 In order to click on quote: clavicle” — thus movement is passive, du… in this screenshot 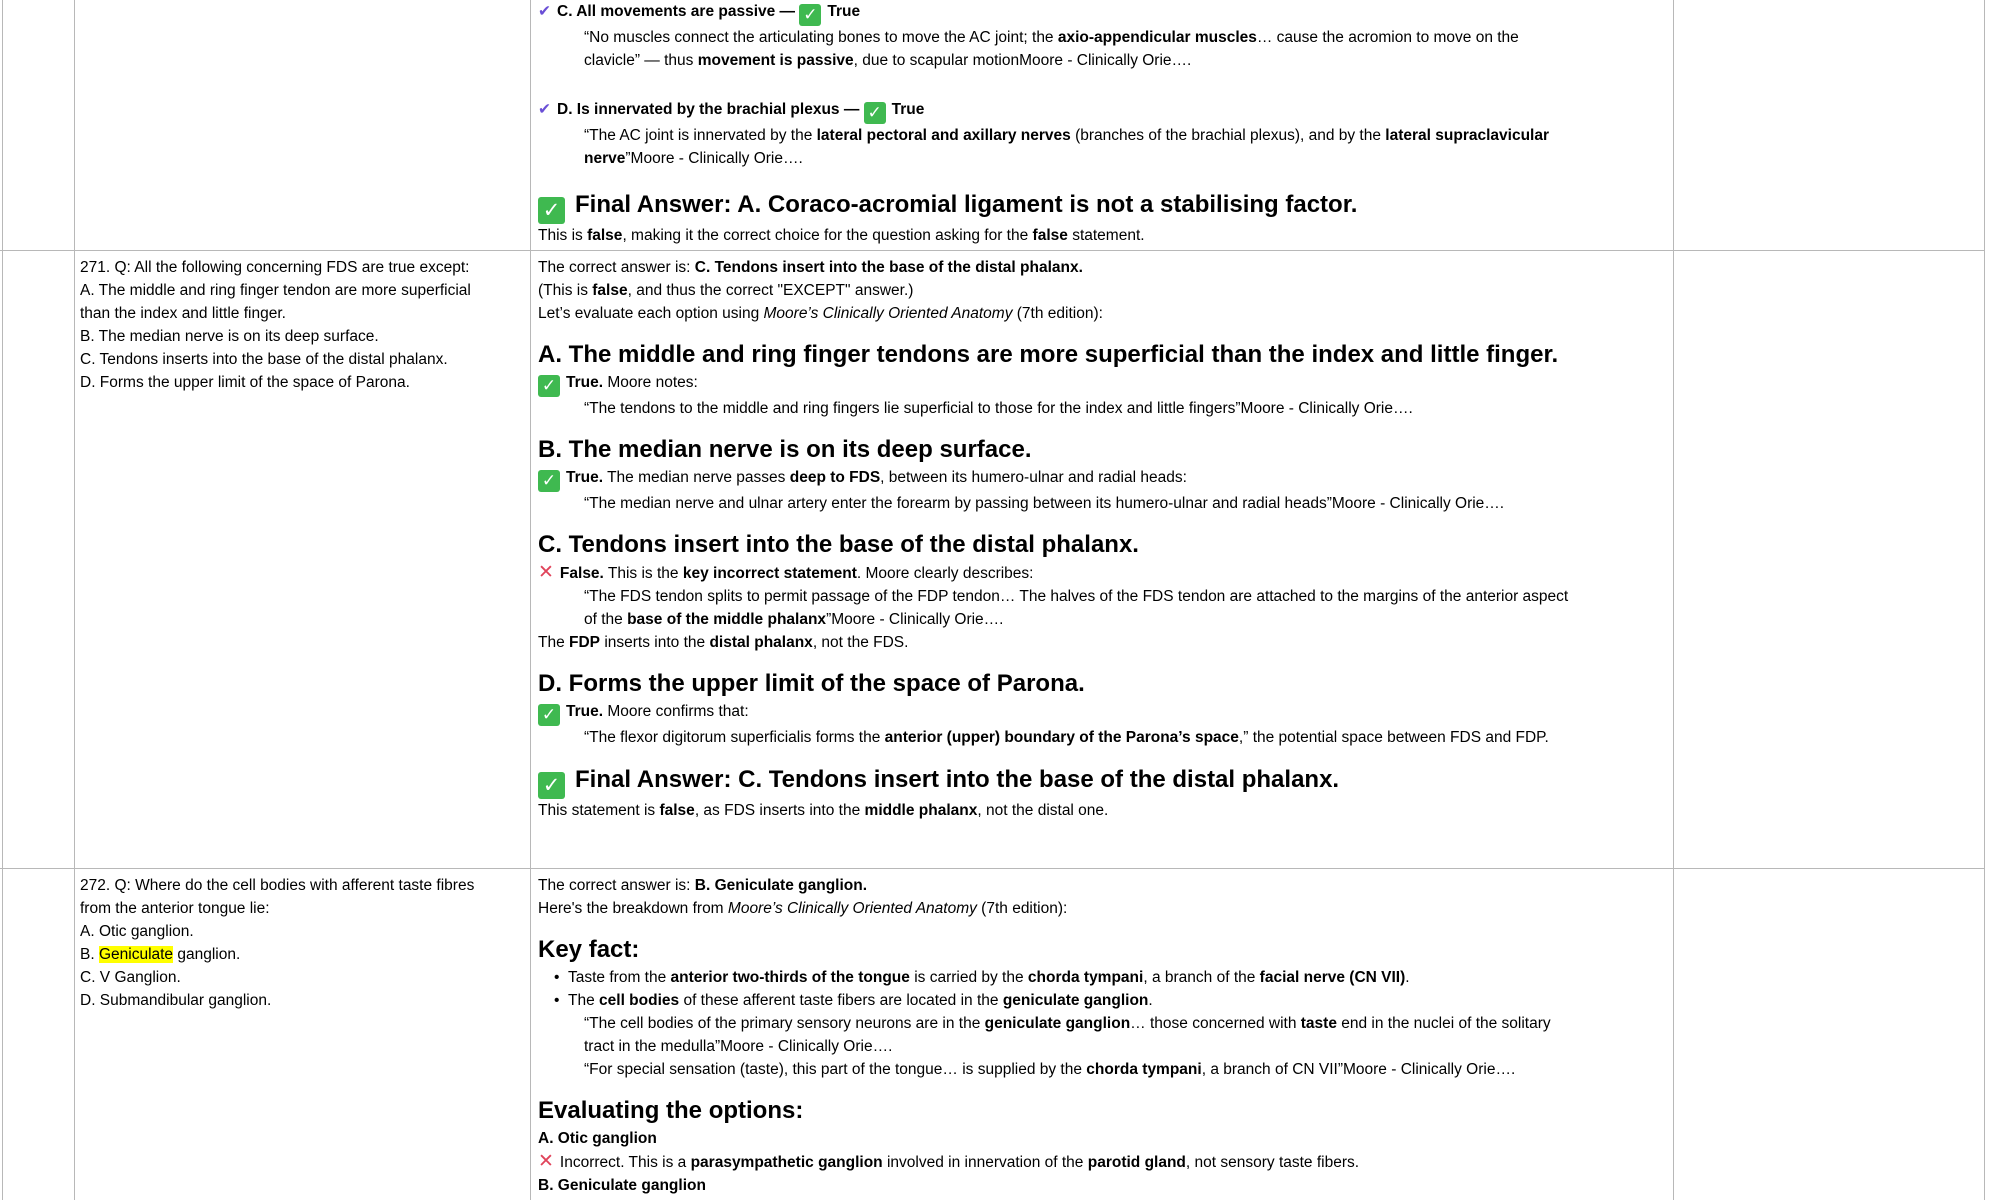, I will do `click(888, 60)`.